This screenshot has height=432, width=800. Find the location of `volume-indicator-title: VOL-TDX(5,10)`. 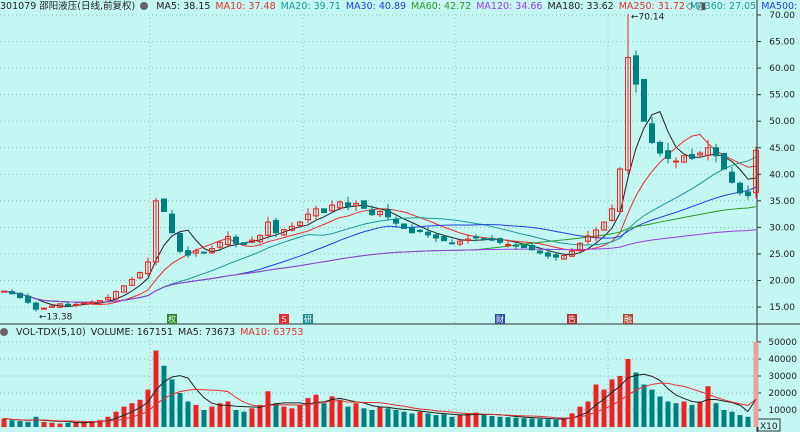

volume-indicator-title: VOL-TDX(5,10) is located at coordinates (51, 332).